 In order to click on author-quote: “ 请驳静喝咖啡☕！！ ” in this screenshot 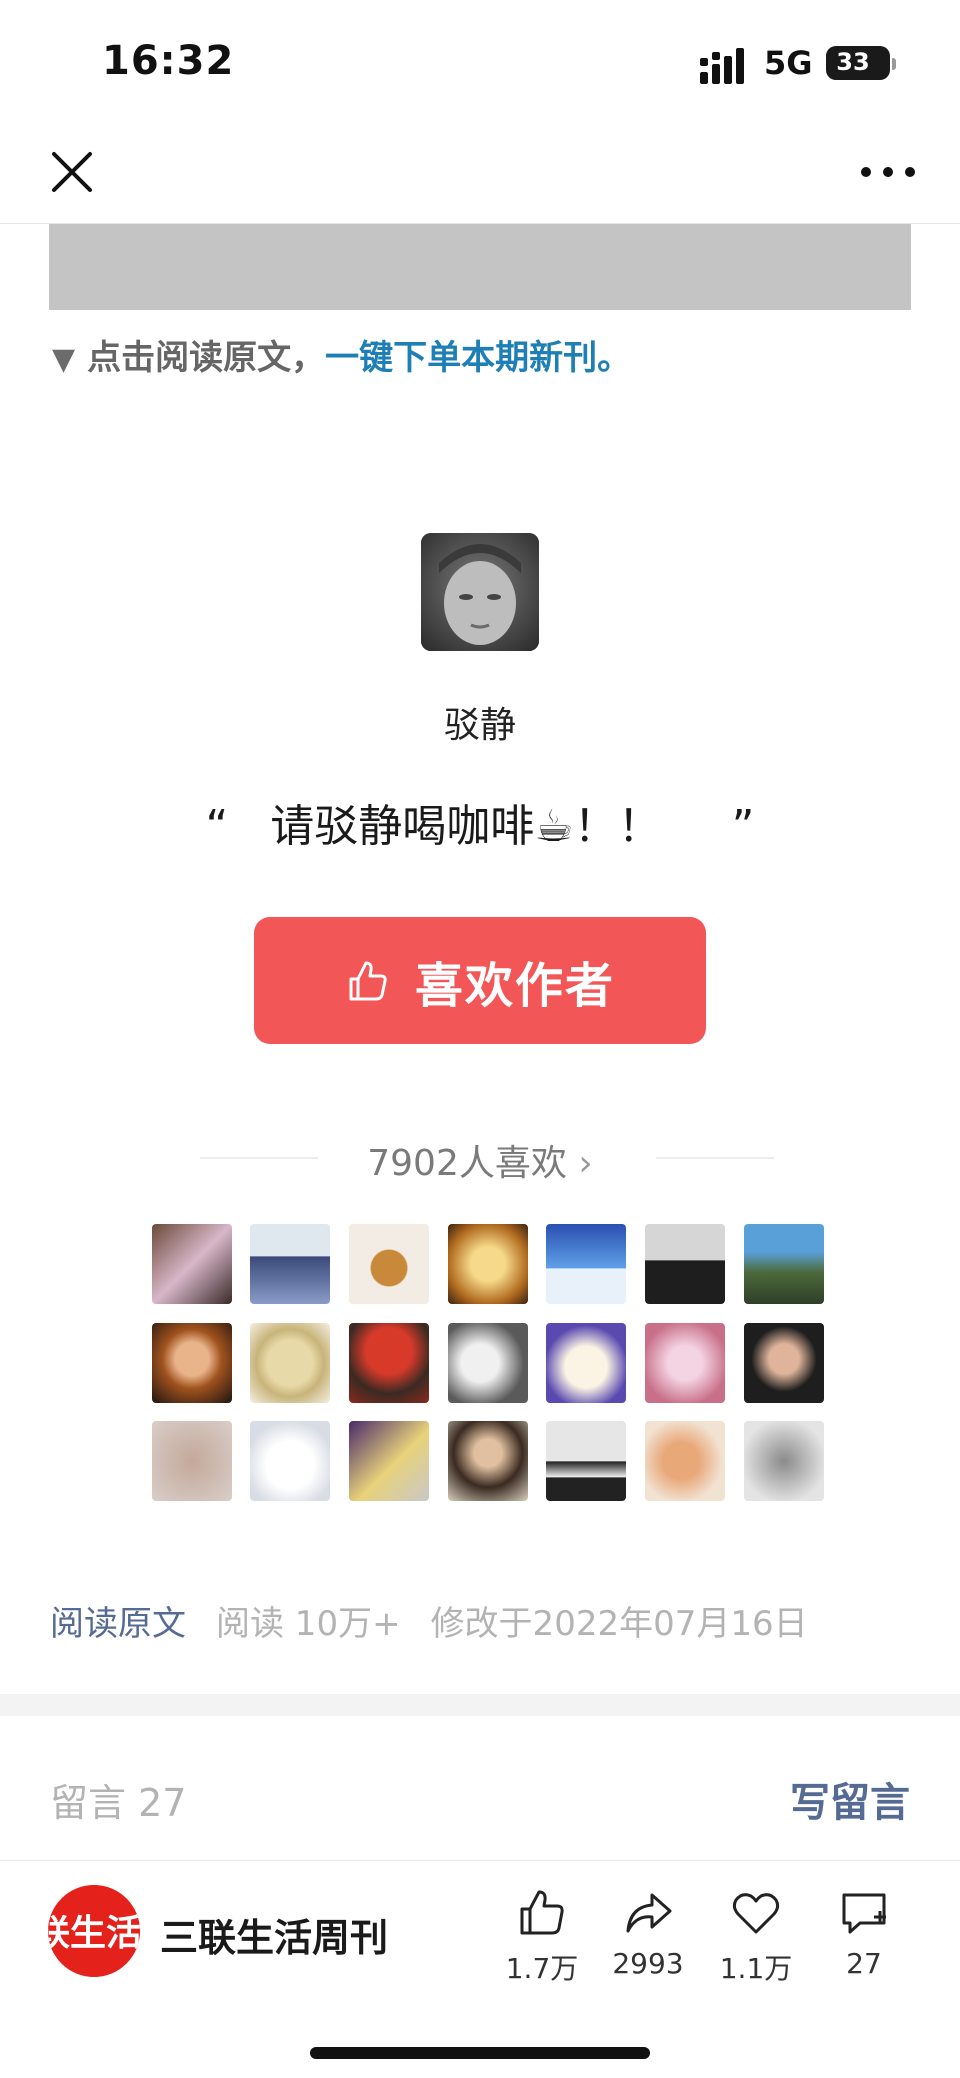, I will do `click(480, 822)`.